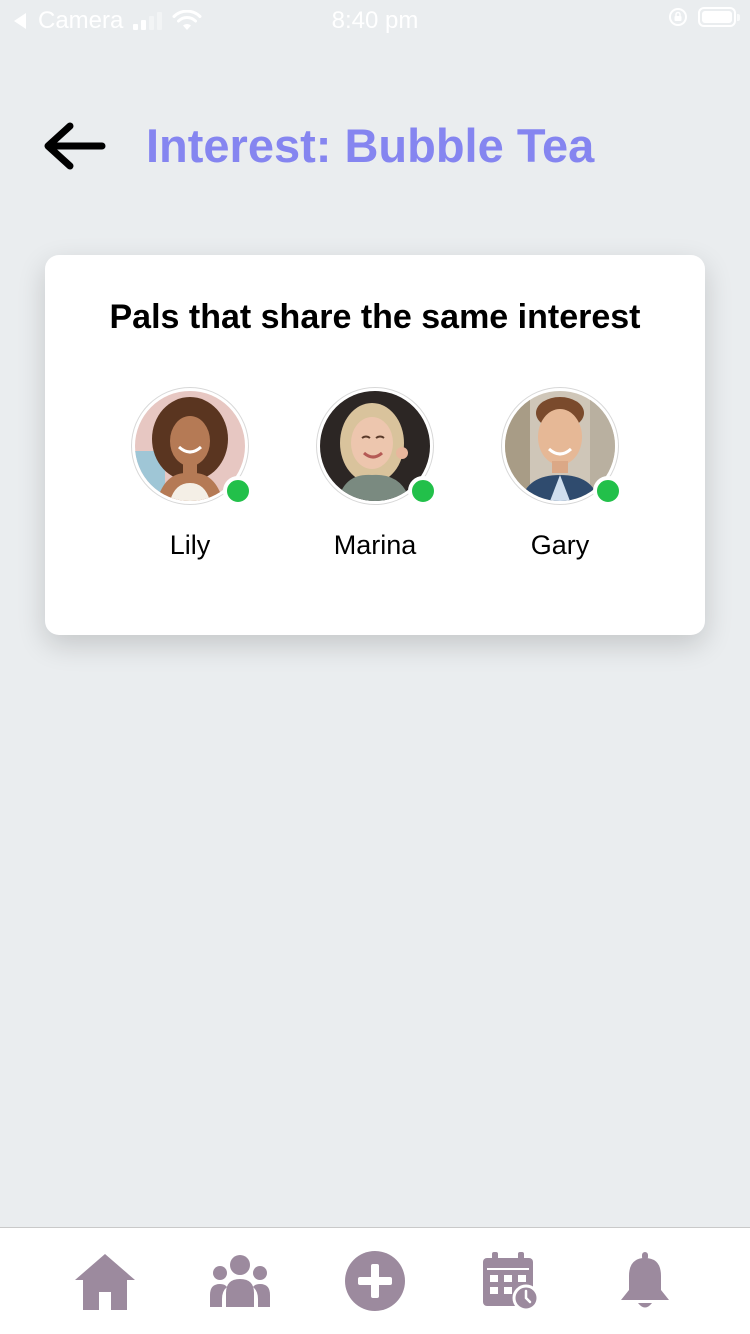 The height and width of the screenshot is (1334, 750). I want to click on status-right, so click(704, 17).